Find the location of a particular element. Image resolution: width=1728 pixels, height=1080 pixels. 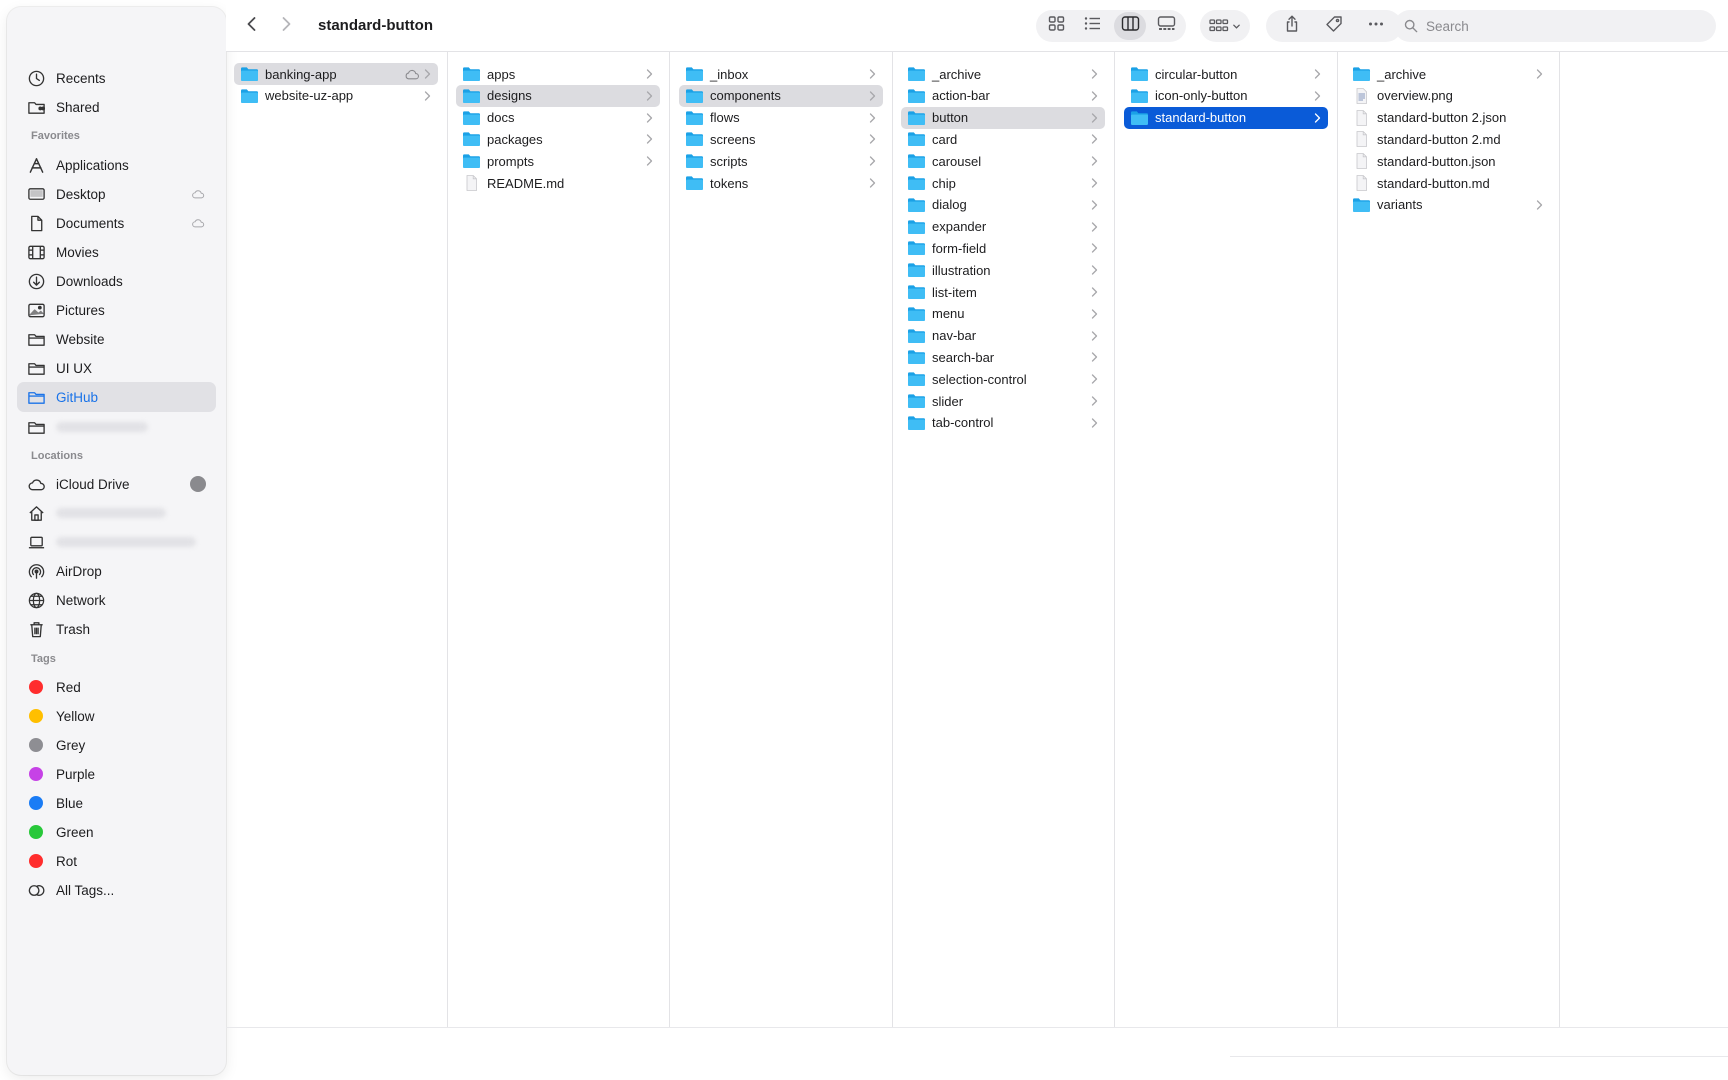

document-icon is located at coordinates (471, 183).